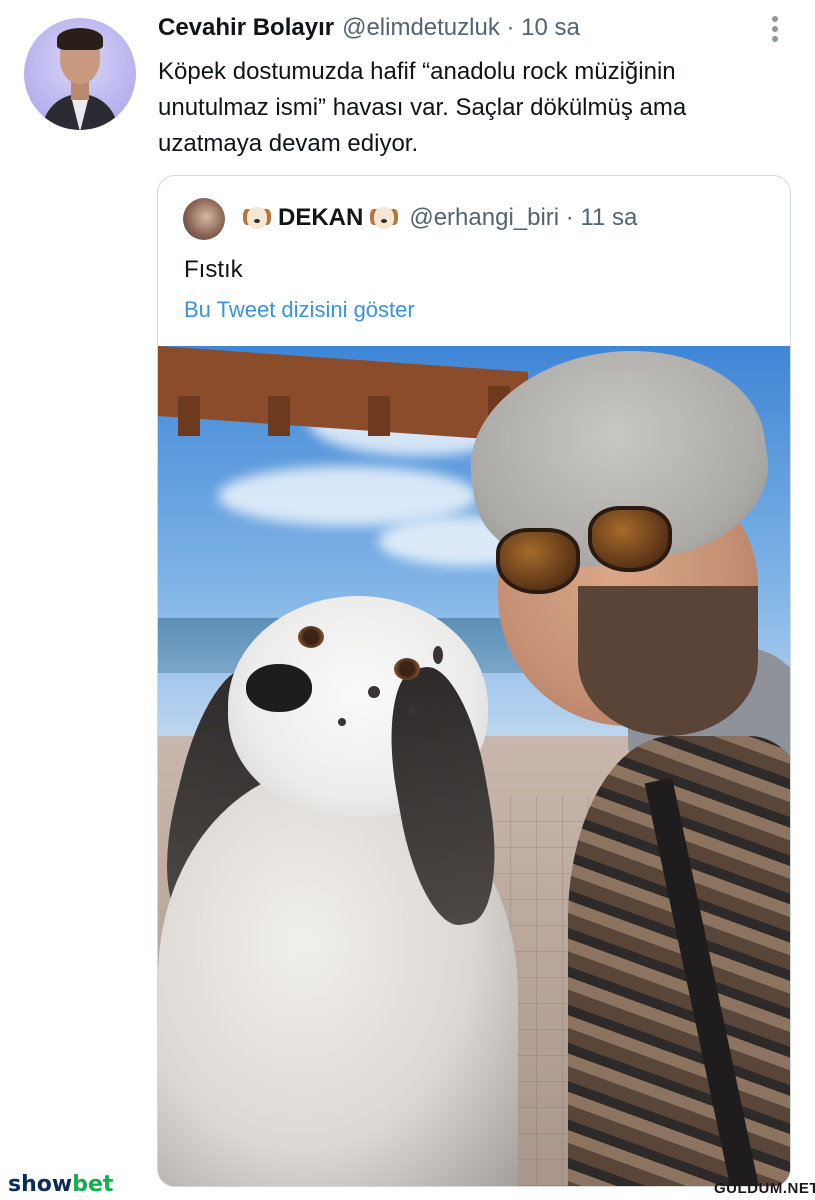 The width and height of the screenshot is (815, 1200). I want to click on quoted-author-handle-time: @erhangi_biri · 11 sa, so click(523, 218).